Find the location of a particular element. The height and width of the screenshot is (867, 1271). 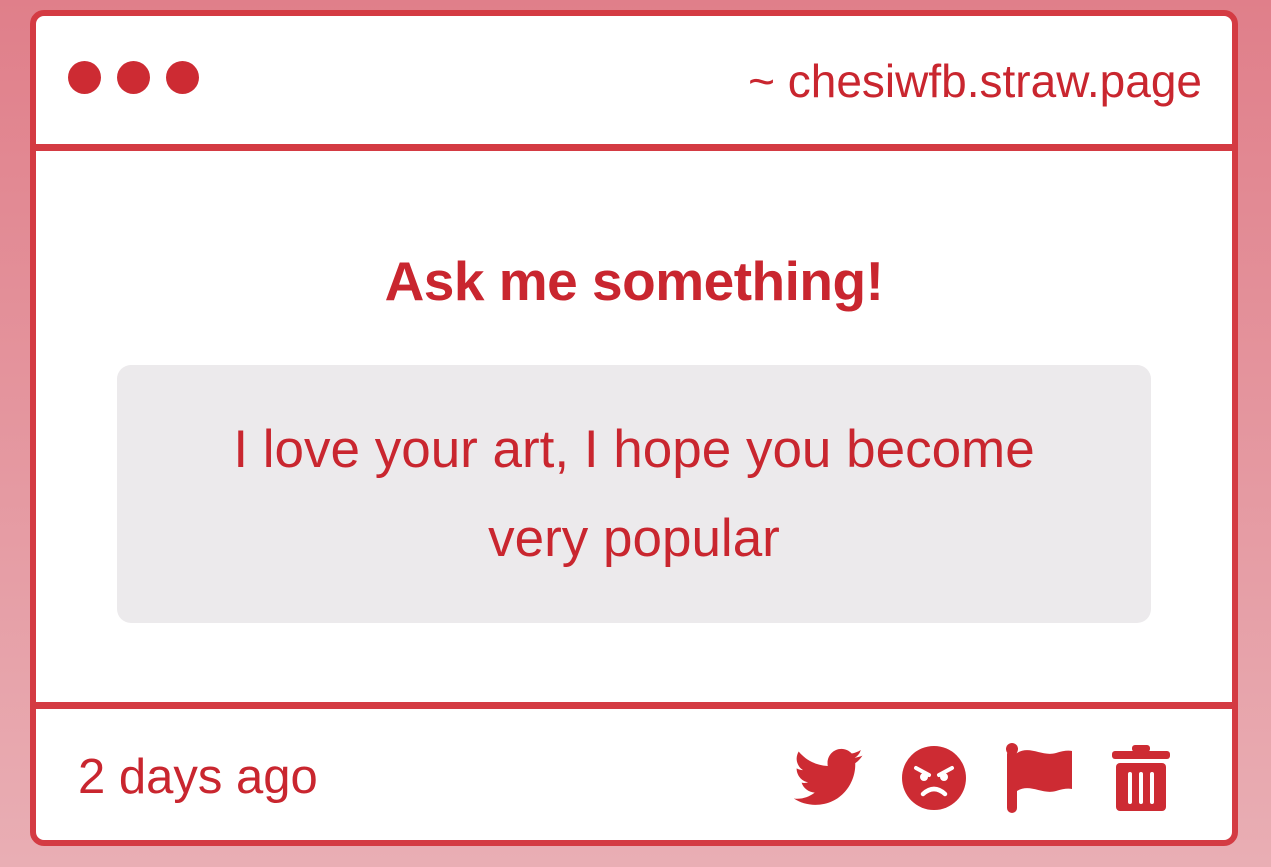

report-button is located at coordinates (1039, 778).